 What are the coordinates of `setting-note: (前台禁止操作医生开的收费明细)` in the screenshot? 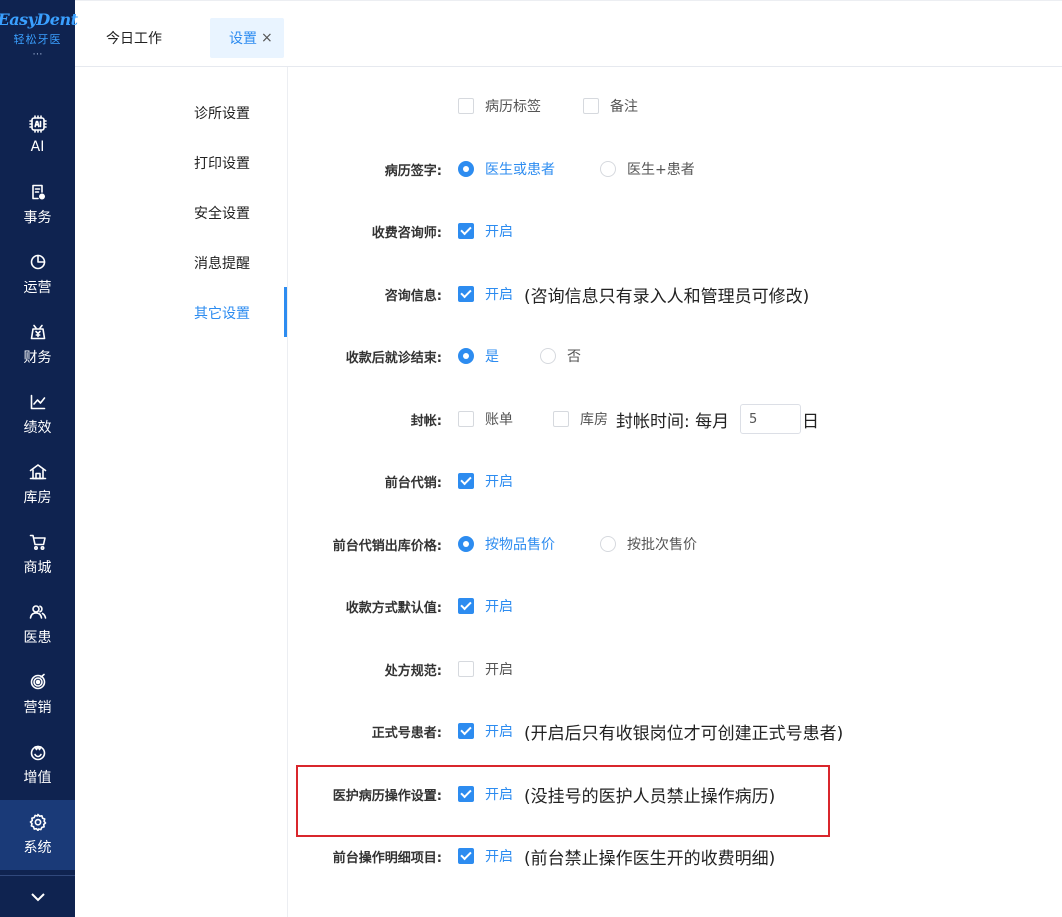 It's located at (650, 858).